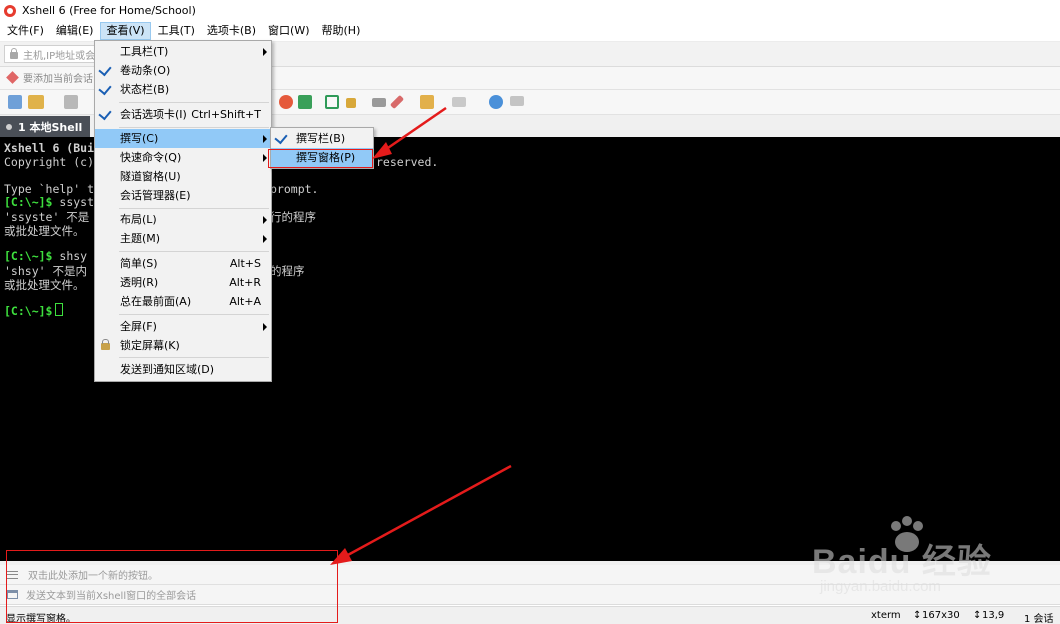 The image size is (1060, 624). Describe the element at coordinates (183, 51) in the screenshot. I see `menu-item-toolbar: 工具栏(T)` at that location.